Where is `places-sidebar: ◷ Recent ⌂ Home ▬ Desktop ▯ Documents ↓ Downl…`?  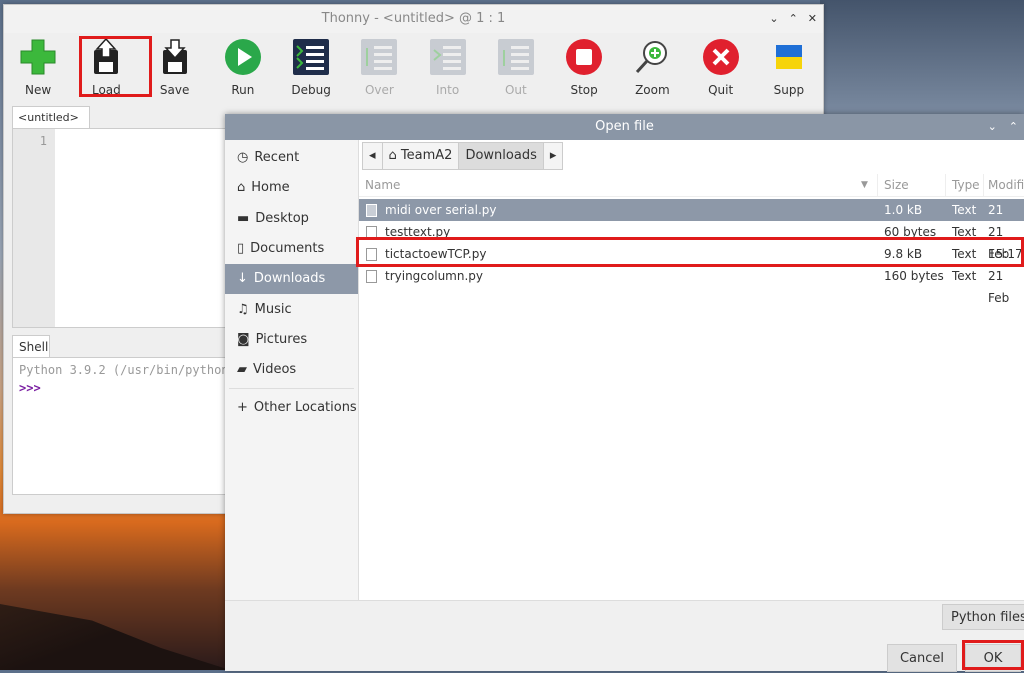 places-sidebar: ◷ Recent ⌂ Home ▬ Desktop ▯ Documents ↓ Downl… is located at coordinates (292, 370).